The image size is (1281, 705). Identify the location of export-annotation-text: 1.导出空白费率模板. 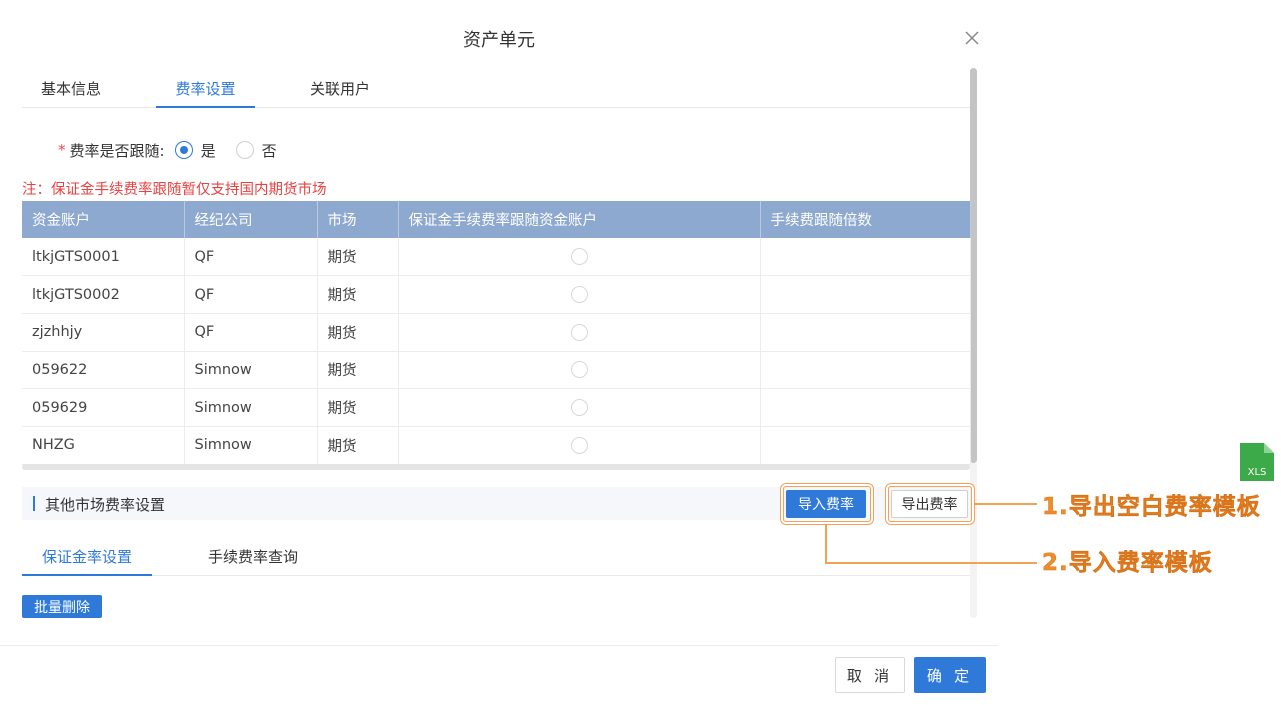
(1151, 507).